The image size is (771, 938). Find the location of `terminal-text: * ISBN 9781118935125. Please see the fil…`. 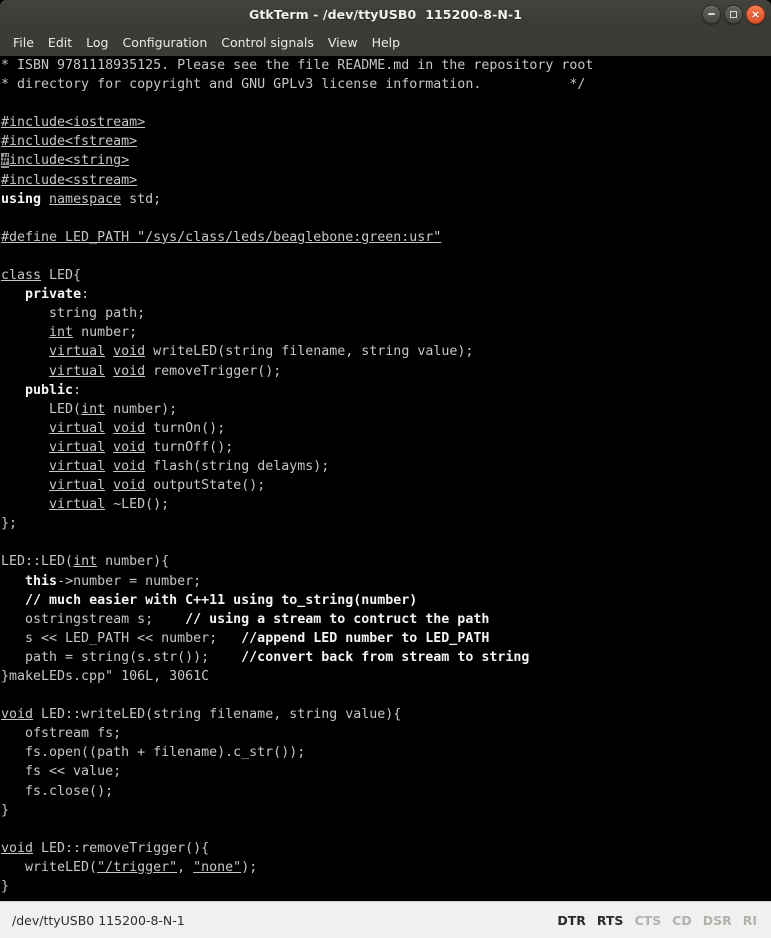

terminal-text: * ISBN 9781118935125. Please see the fil… is located at coordinates (297, 65).